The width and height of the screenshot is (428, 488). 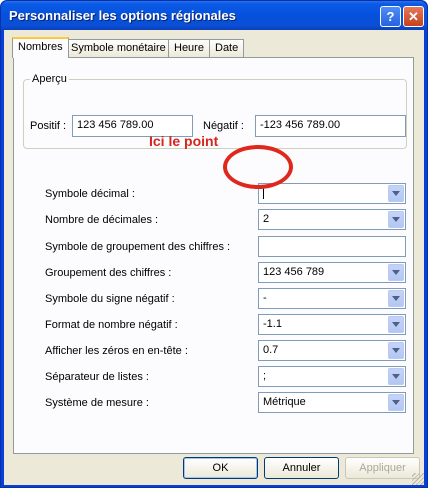 What do you see at coordinates (330, 126) in the screenshot?
I see `negative-preview-value: -123 456 789.00` at bounding box center [330, 126].